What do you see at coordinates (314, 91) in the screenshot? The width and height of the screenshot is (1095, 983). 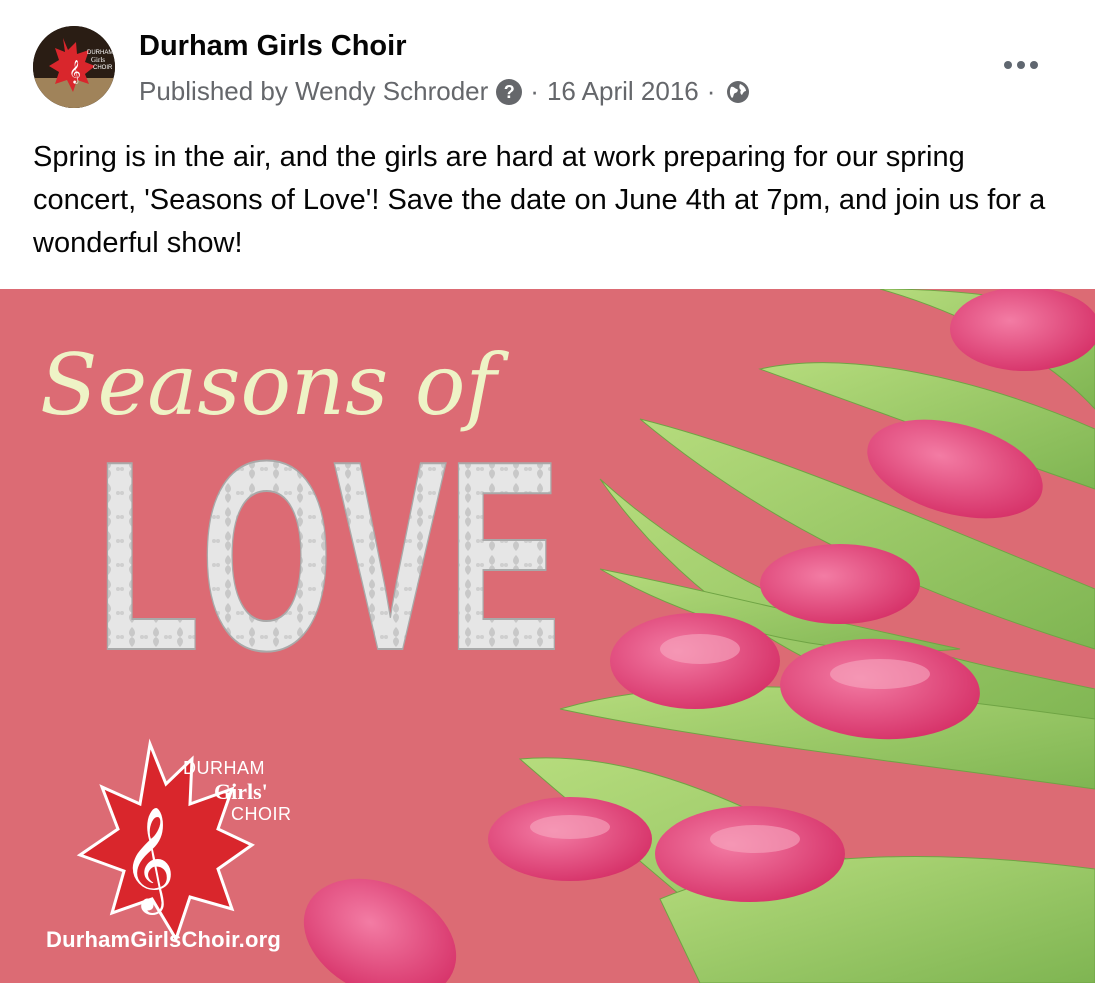 I see `published-by-label: Published by Wendy Schroder` at bounding box center [314, 91].